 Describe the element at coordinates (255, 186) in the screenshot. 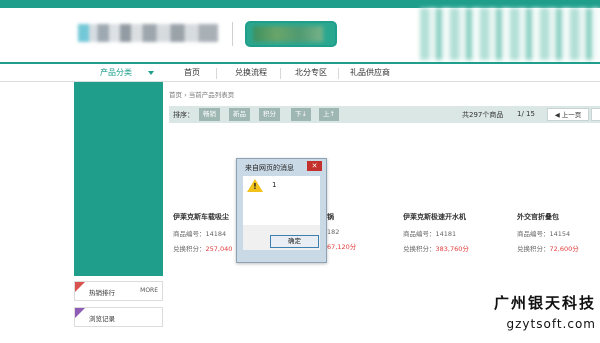

I see `warning-exclamation: !` at that location.